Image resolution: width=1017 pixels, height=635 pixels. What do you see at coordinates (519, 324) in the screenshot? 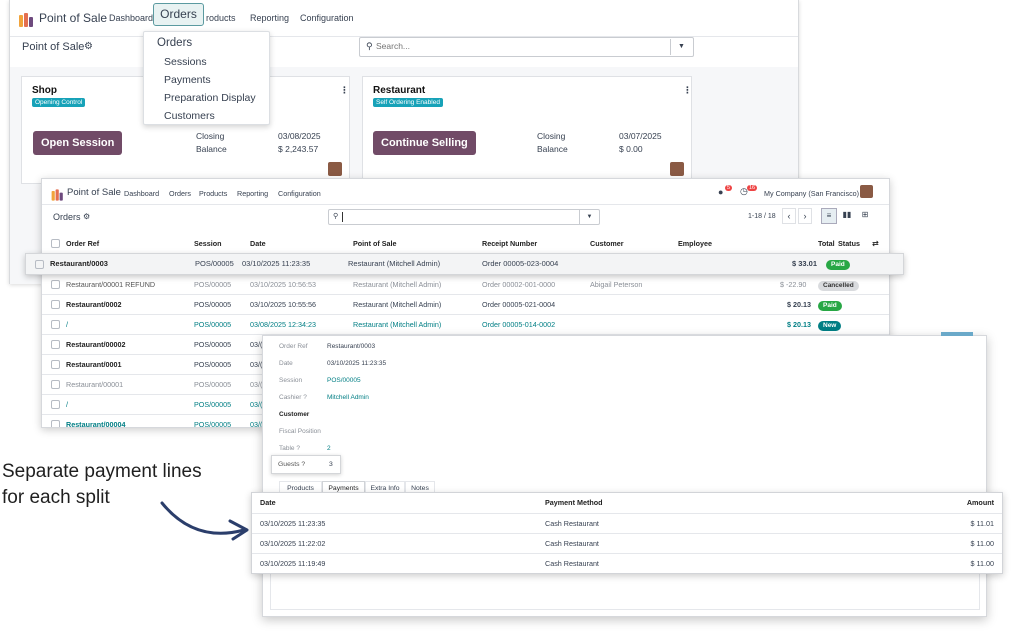
I see `receipt-number: Order 00005-014-0002` at bounding box center [519, 324].